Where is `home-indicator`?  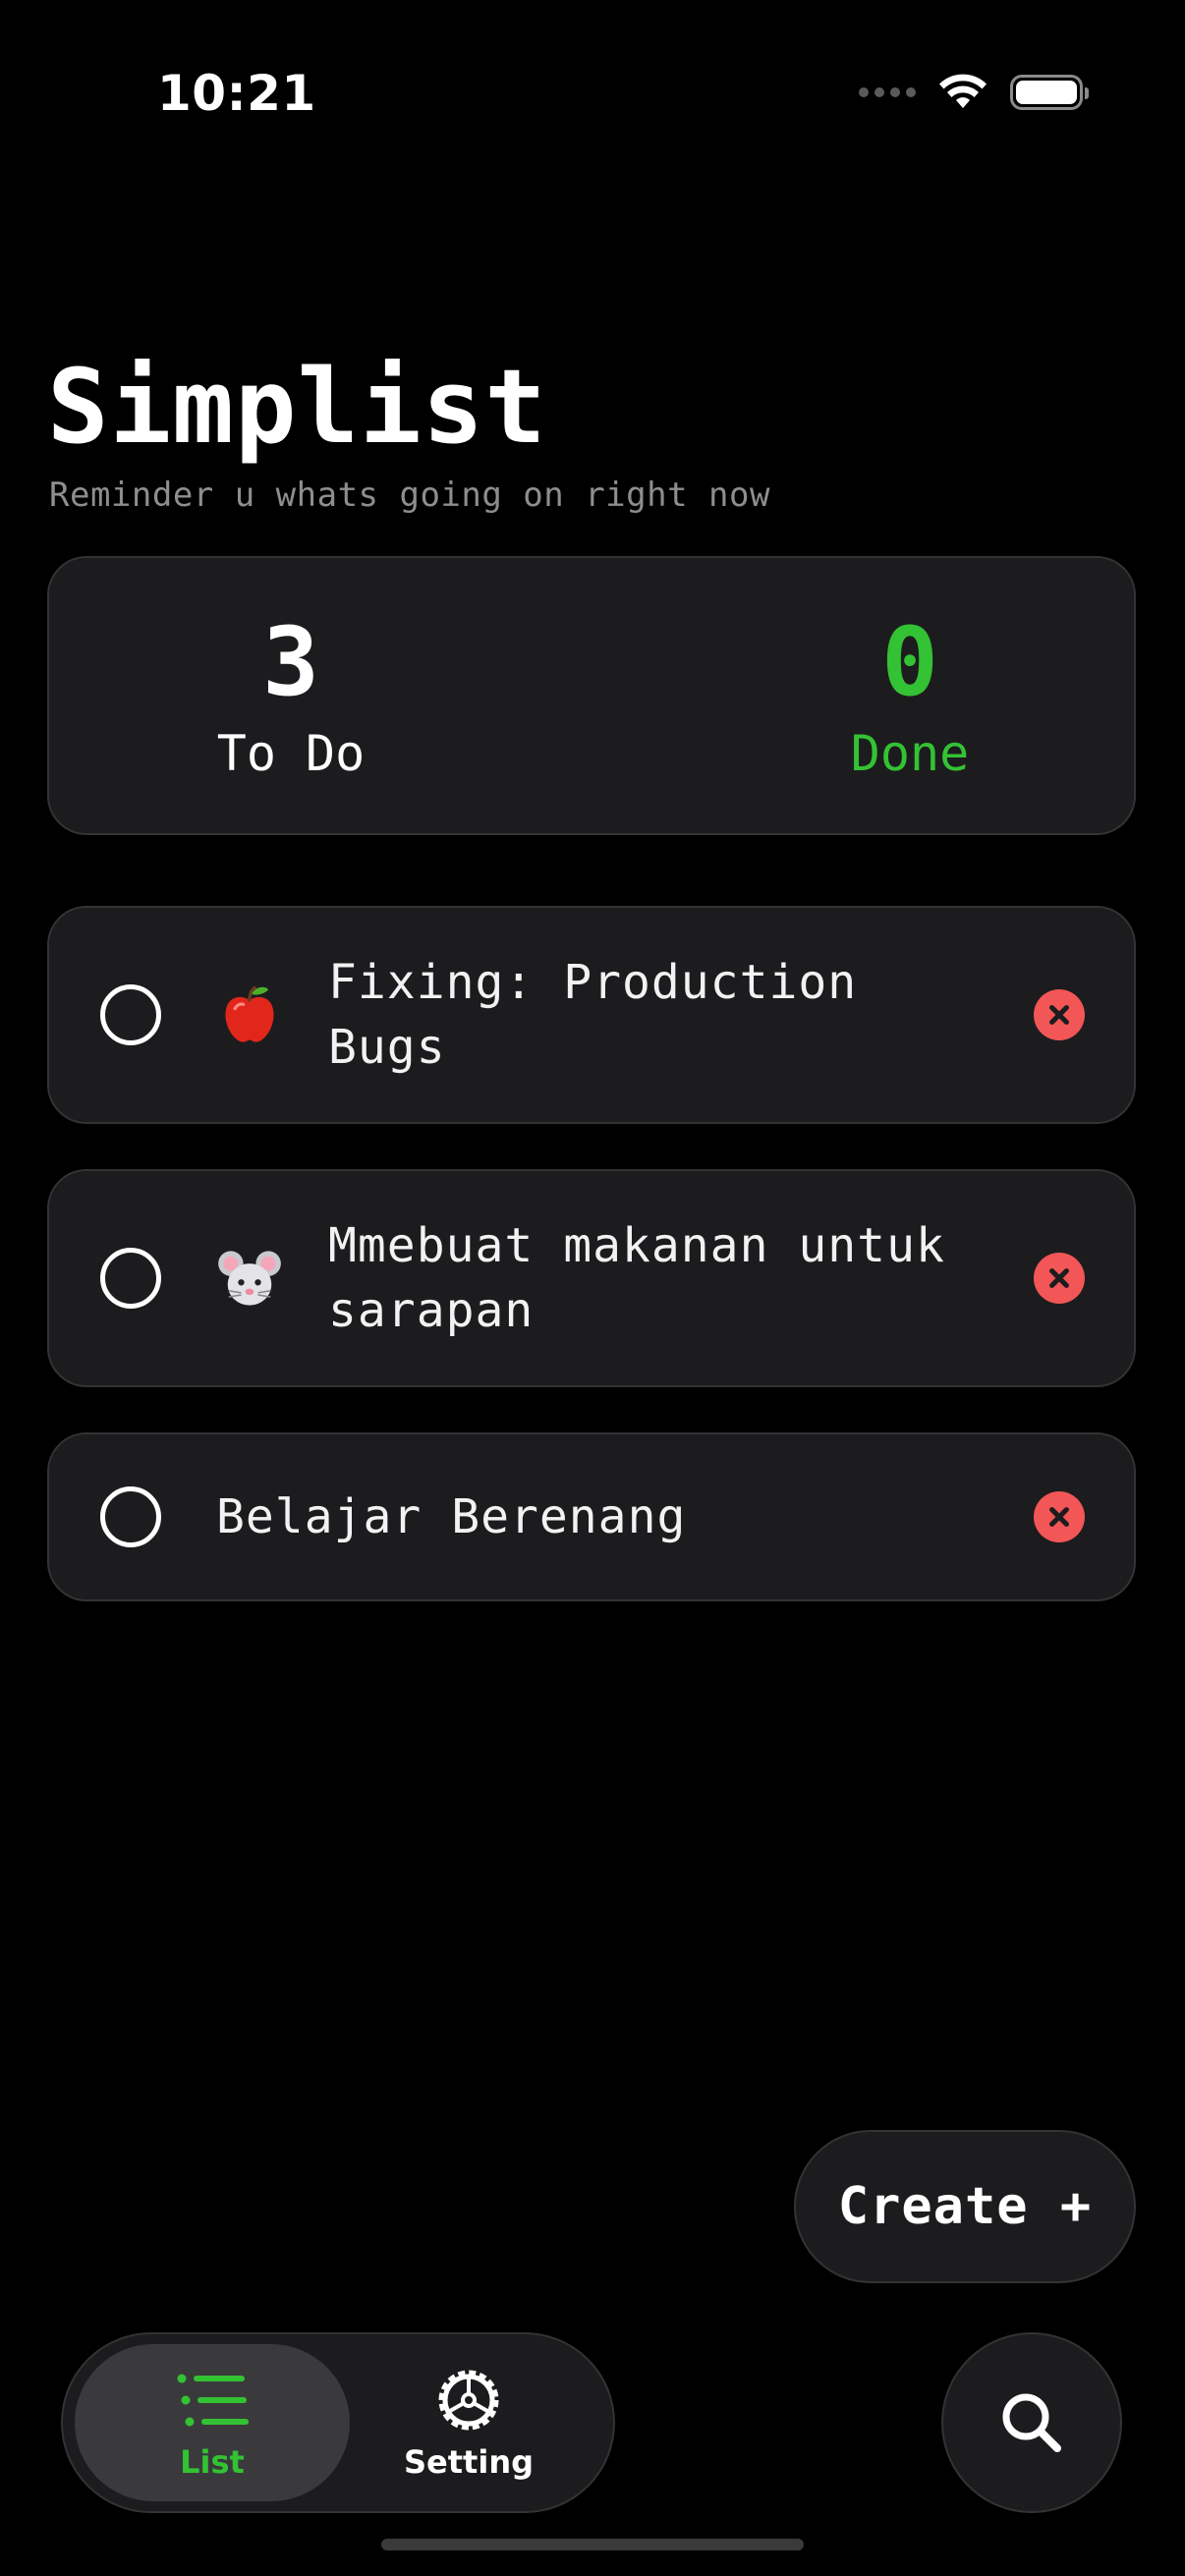 home-indicator is located at coordinates (592, 2544).